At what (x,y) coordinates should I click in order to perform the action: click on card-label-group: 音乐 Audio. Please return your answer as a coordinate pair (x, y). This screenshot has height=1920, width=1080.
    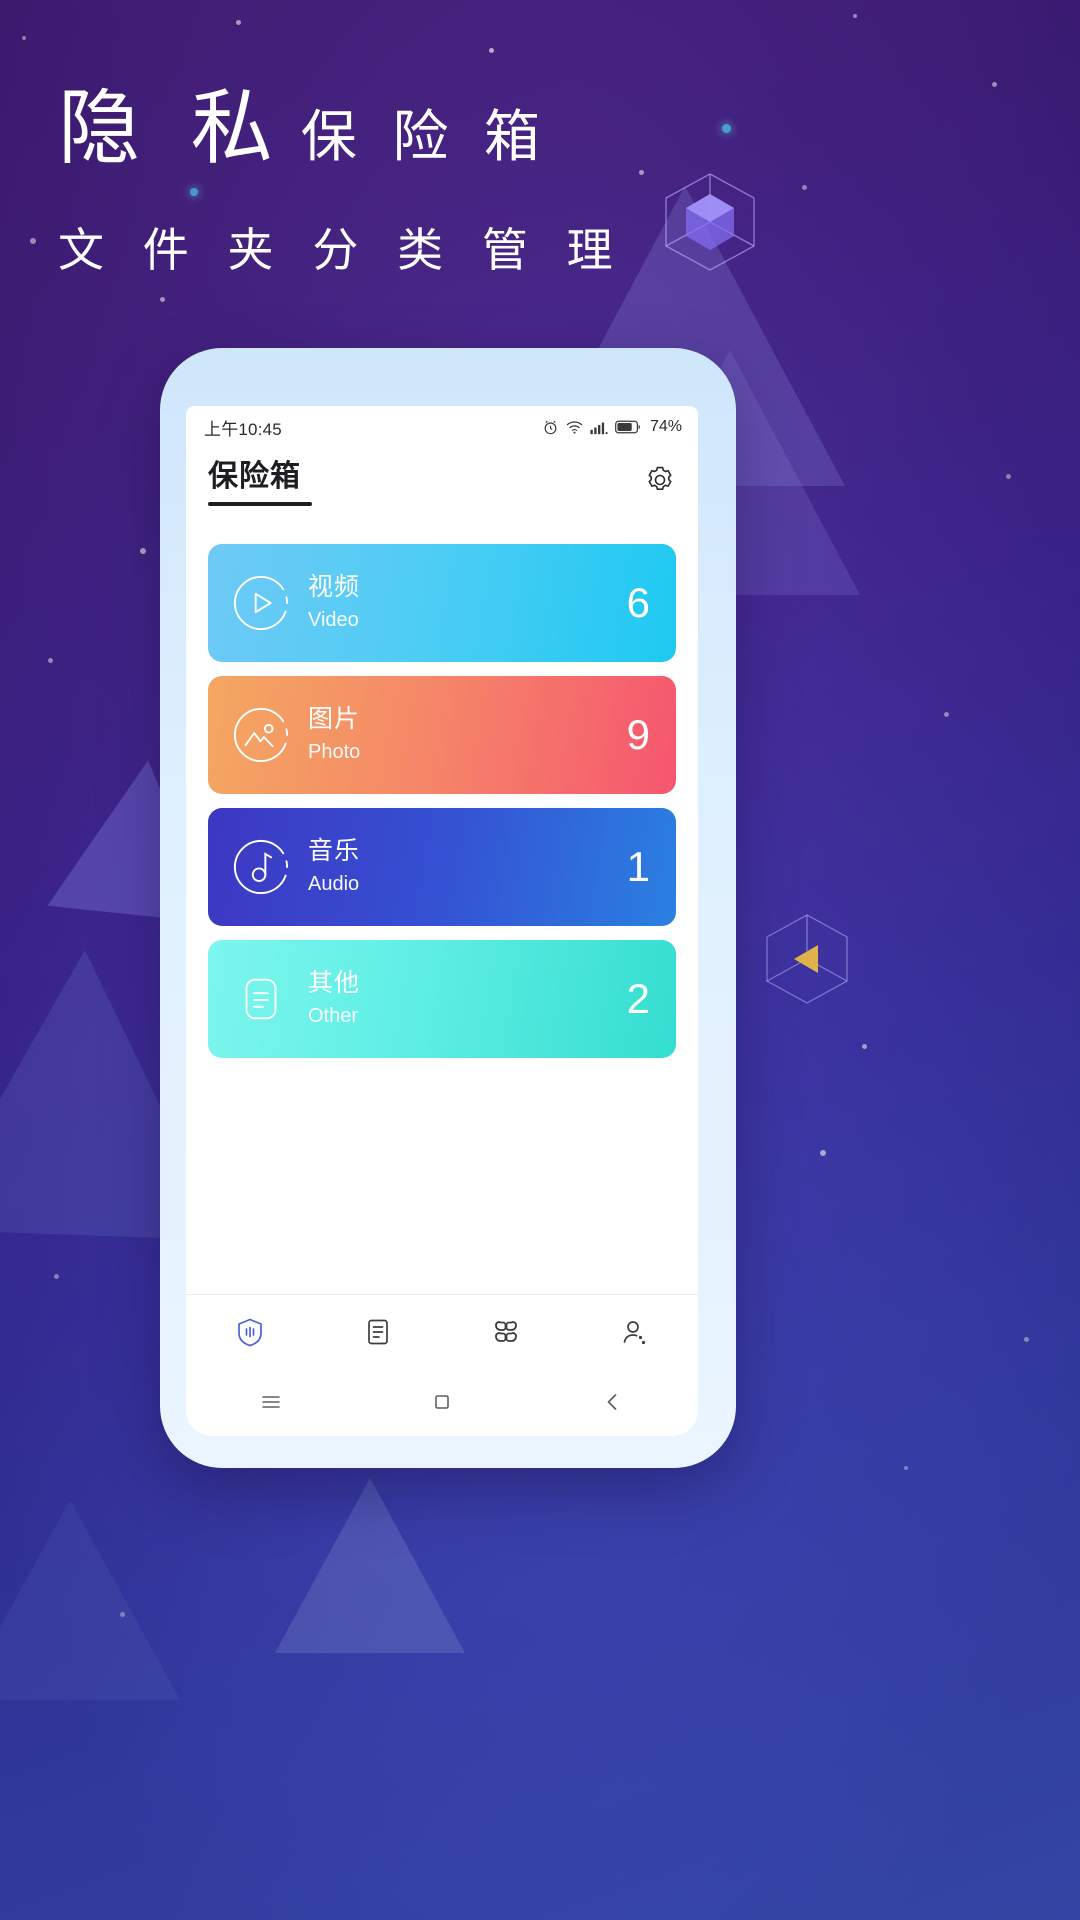
    Looking at the image, I should click on (334, 866).